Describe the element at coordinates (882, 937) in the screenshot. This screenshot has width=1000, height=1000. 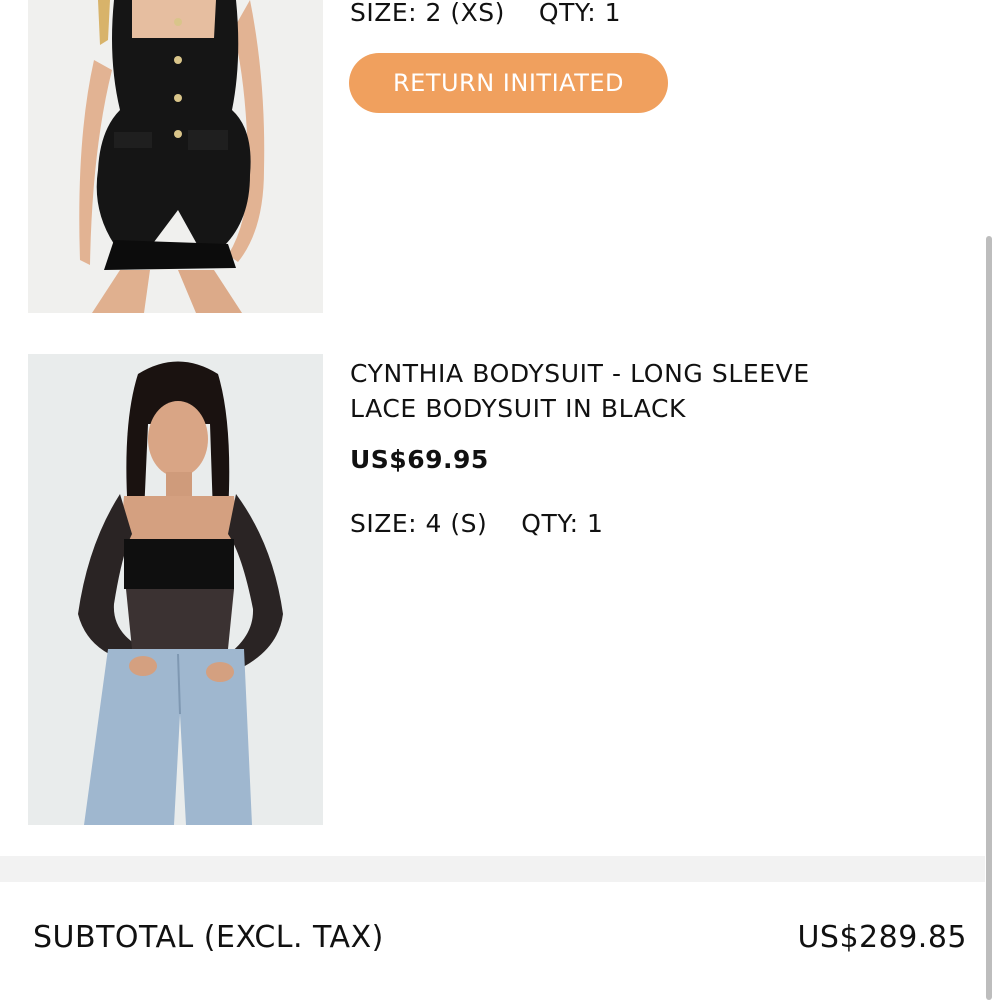
I see `subtotal-value: US$289.85` at that location.